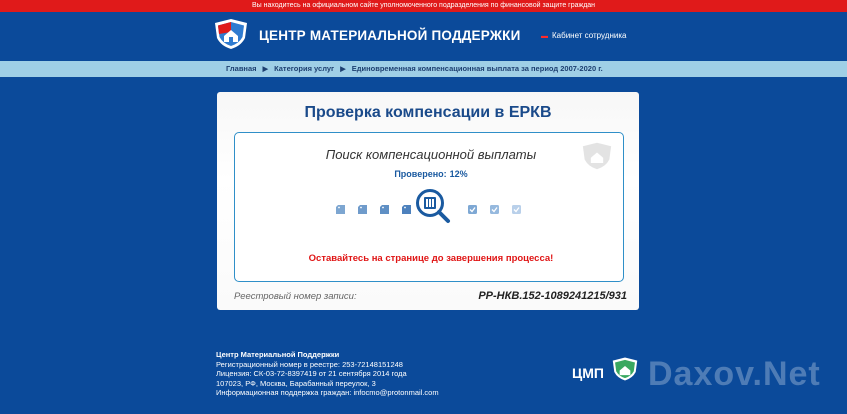 The height and width of the screenshot is (414, 847). Describe the element at coordinates (589, 35) in the screenshot. I see `cabinet-label: Кабинет сотрудника` at that location.